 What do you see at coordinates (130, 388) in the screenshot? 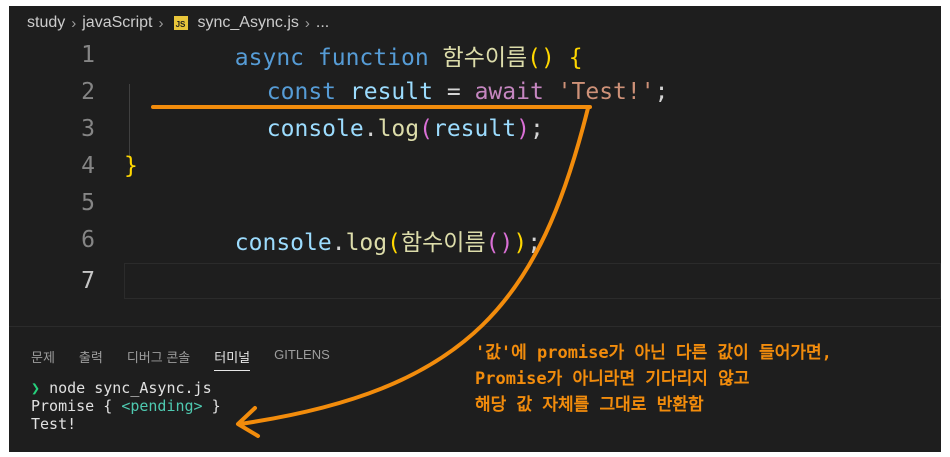
I see `terminal-command: node sync_Async.js` at bounding box center [130, 388].